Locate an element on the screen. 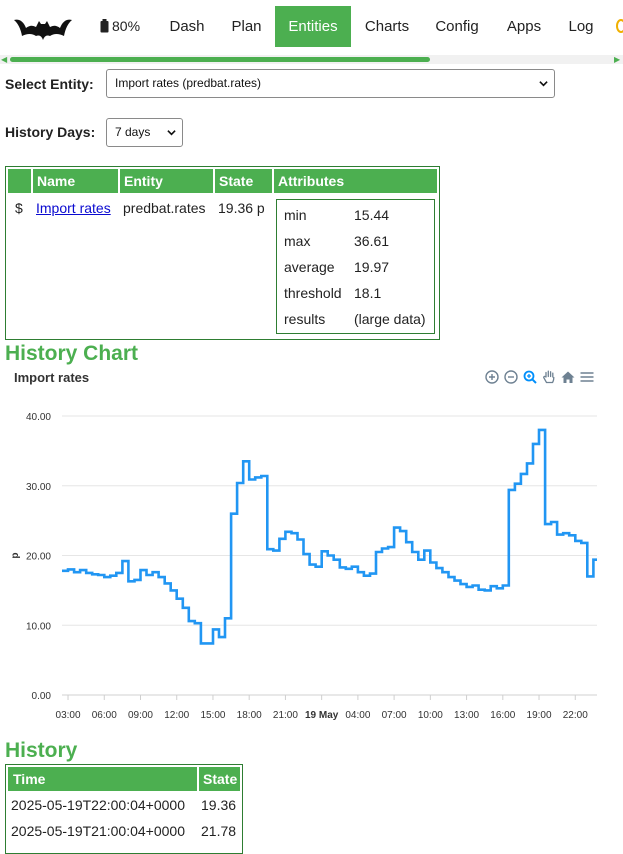  entity-id: predbat.rates is located at coordinates (164, 208).